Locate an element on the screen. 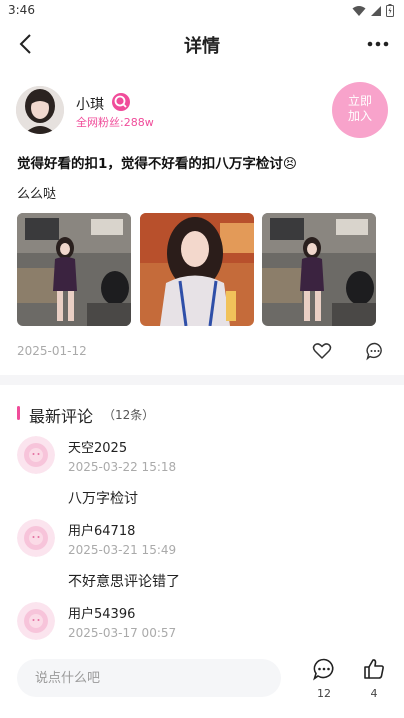 Image resolution: width=404 pixels, height=718 pixels. author-info: 小琪 全网粉丝:288w 立即 加入 is located at coordinates (202, 110).